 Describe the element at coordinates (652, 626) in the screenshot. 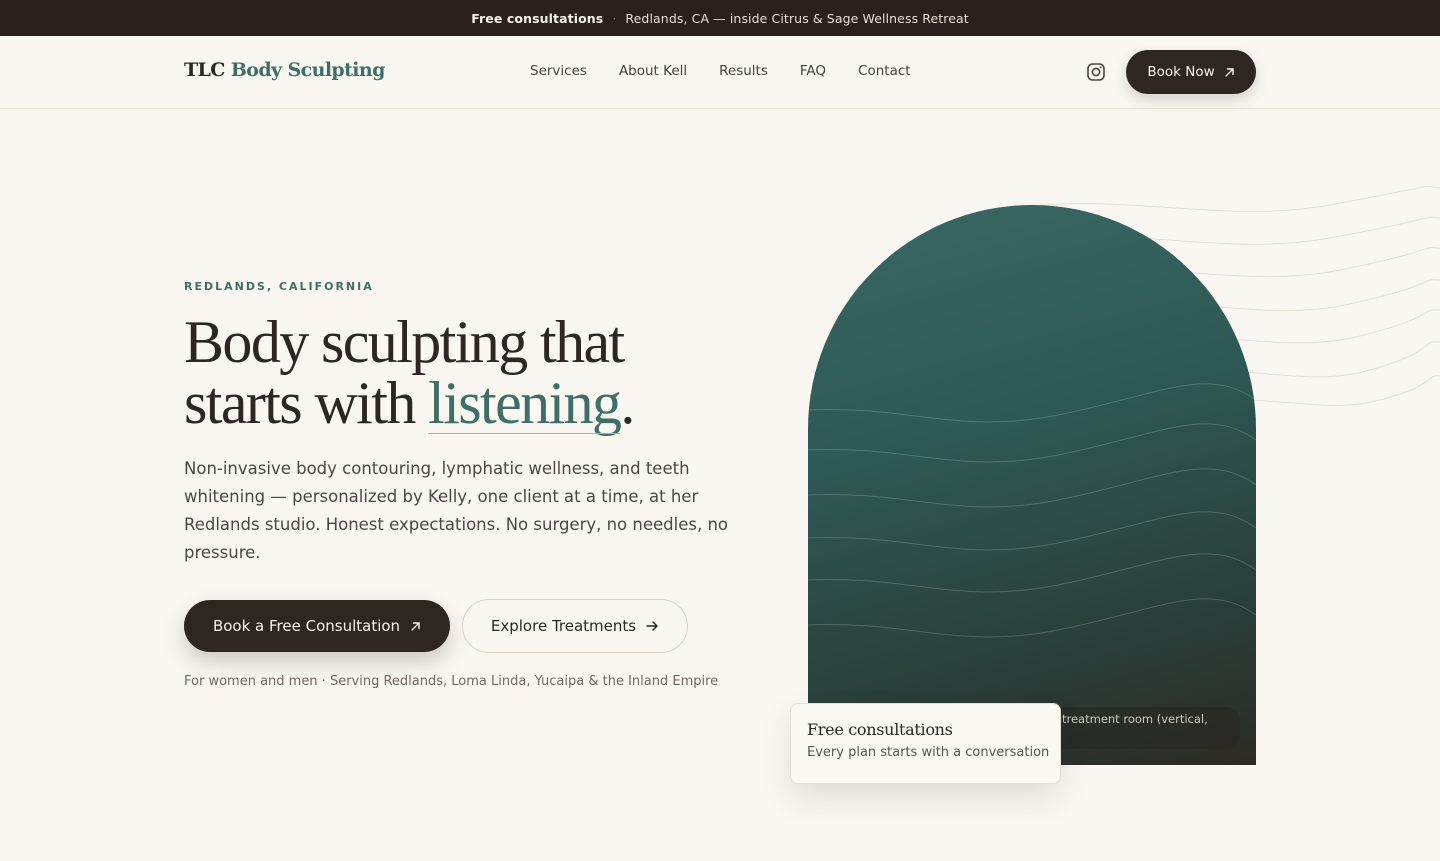

I see `arrow-right-icon` at that location.